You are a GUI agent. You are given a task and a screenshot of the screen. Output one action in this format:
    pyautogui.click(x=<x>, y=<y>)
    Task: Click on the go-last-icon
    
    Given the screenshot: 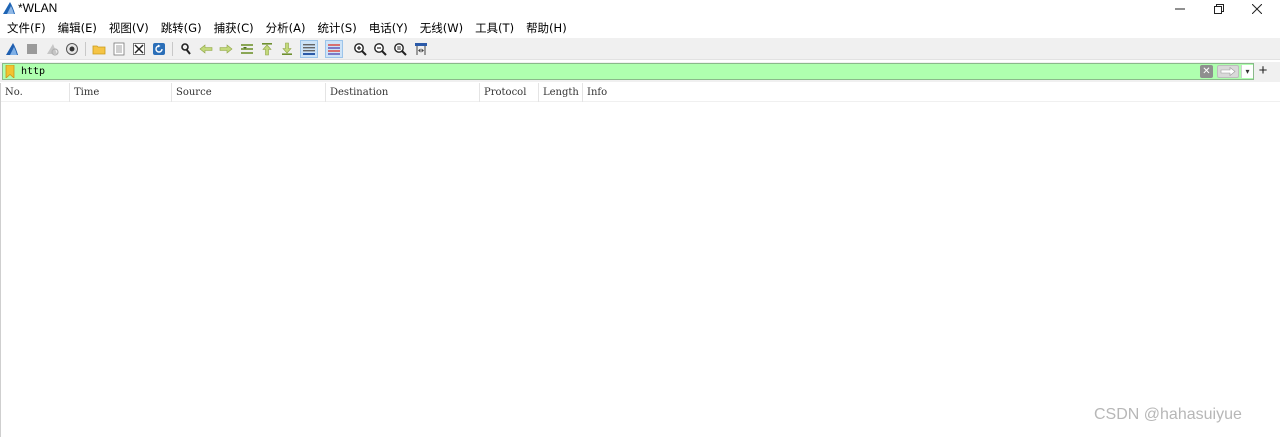 What is the action you would take?
    pyautogui.click(x=287, y=48)
    